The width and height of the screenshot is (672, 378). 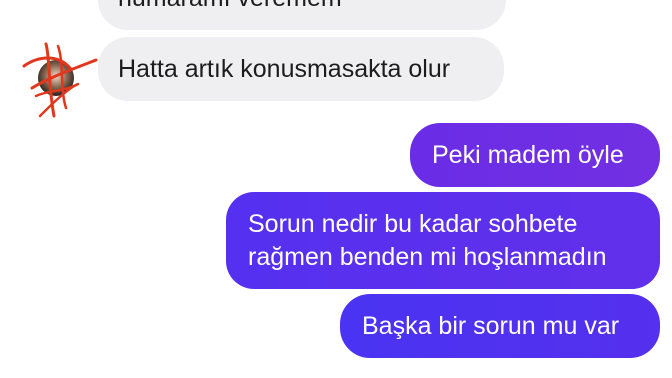 I want to click on incoming-message-bubble: Hatta artık konusmasakta olur, so click(x=301, y=69).